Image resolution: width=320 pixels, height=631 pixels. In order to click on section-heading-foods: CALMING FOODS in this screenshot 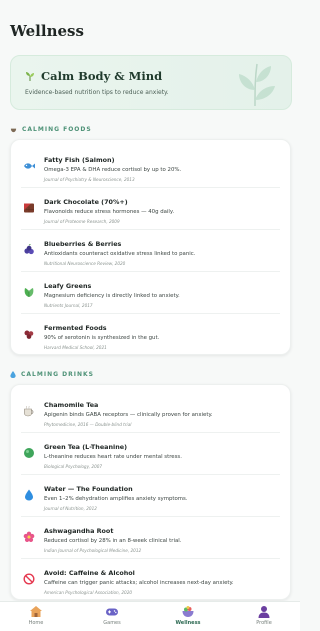, I will do `click(51, 129)`.